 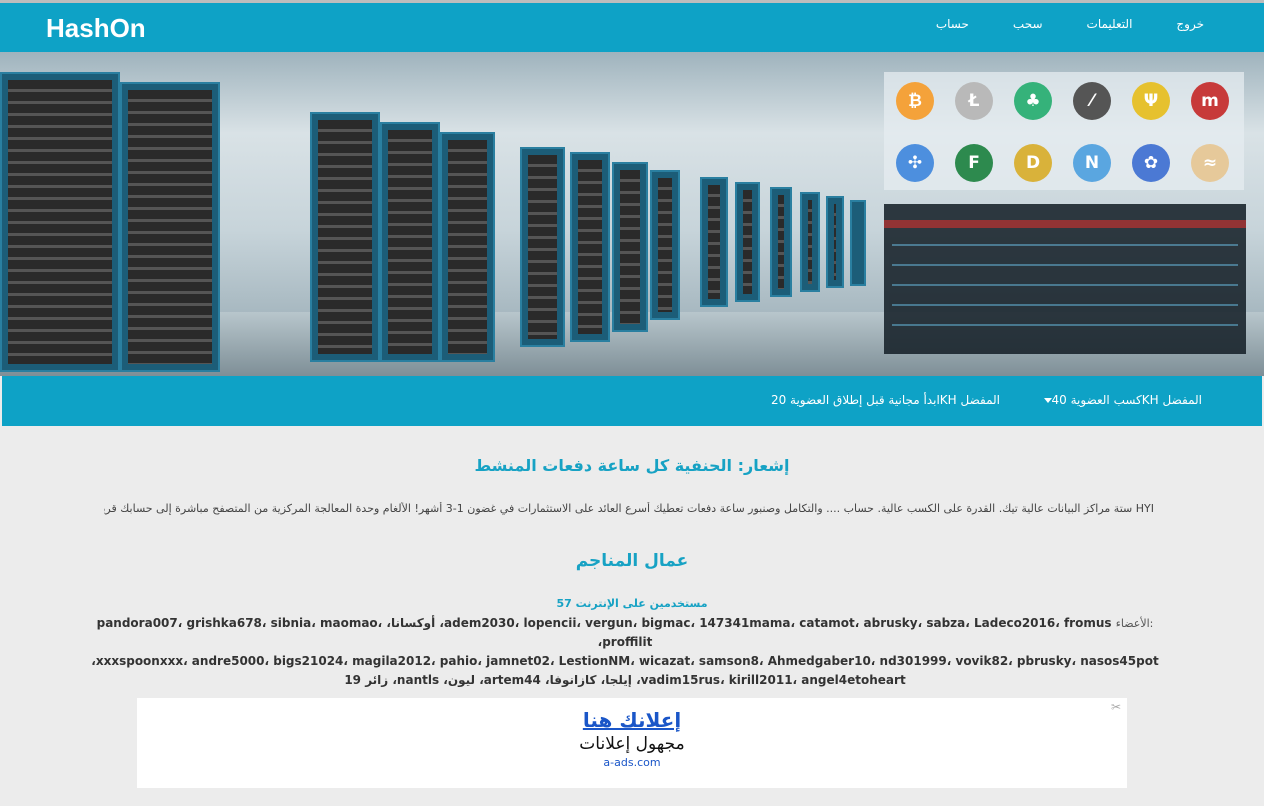 I want to click on ad-title-link: إعلانك هنا, so click(x=632, y=720).